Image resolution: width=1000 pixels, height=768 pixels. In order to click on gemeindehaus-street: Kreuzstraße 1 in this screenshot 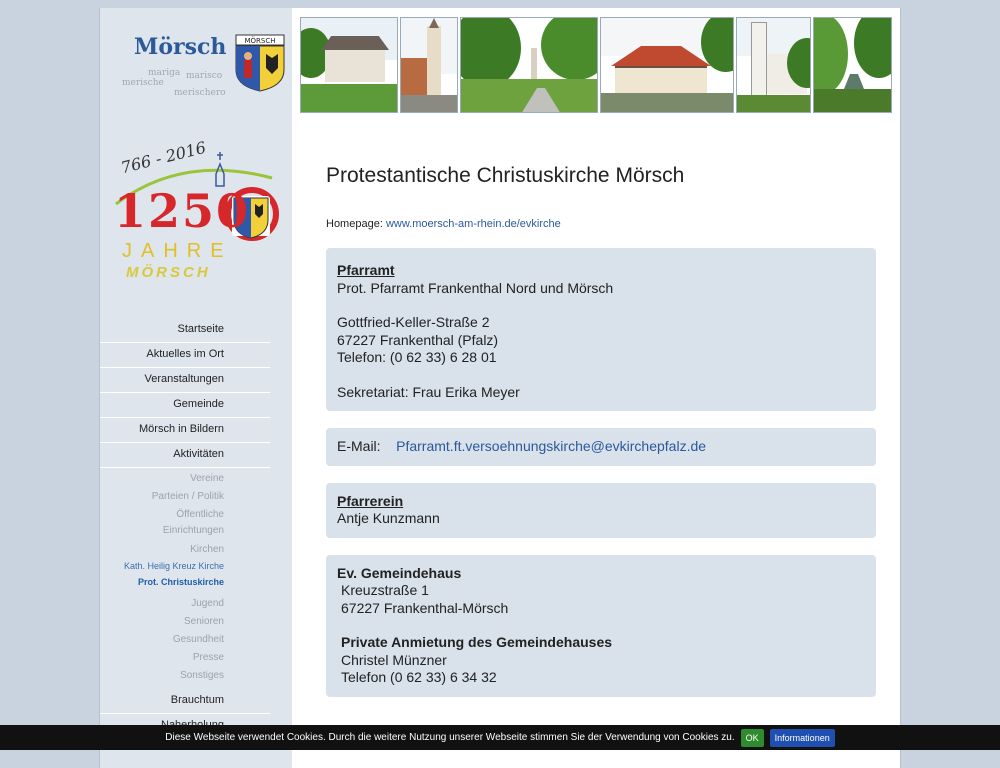, I will do `click(385, 590)`.